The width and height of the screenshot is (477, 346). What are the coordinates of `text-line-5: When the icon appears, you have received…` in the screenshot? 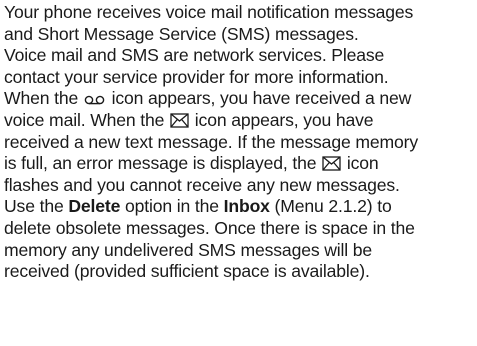 It's located at (240, 99).